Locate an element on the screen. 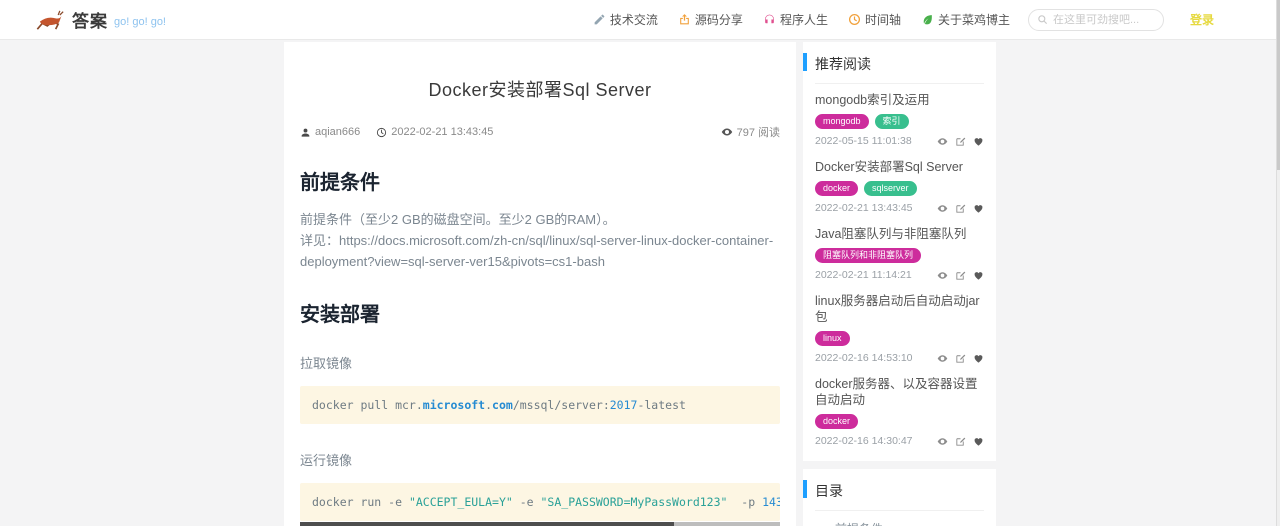  post-date: 2022-05-15 11:01:38 is located at coordinates (863, 141).